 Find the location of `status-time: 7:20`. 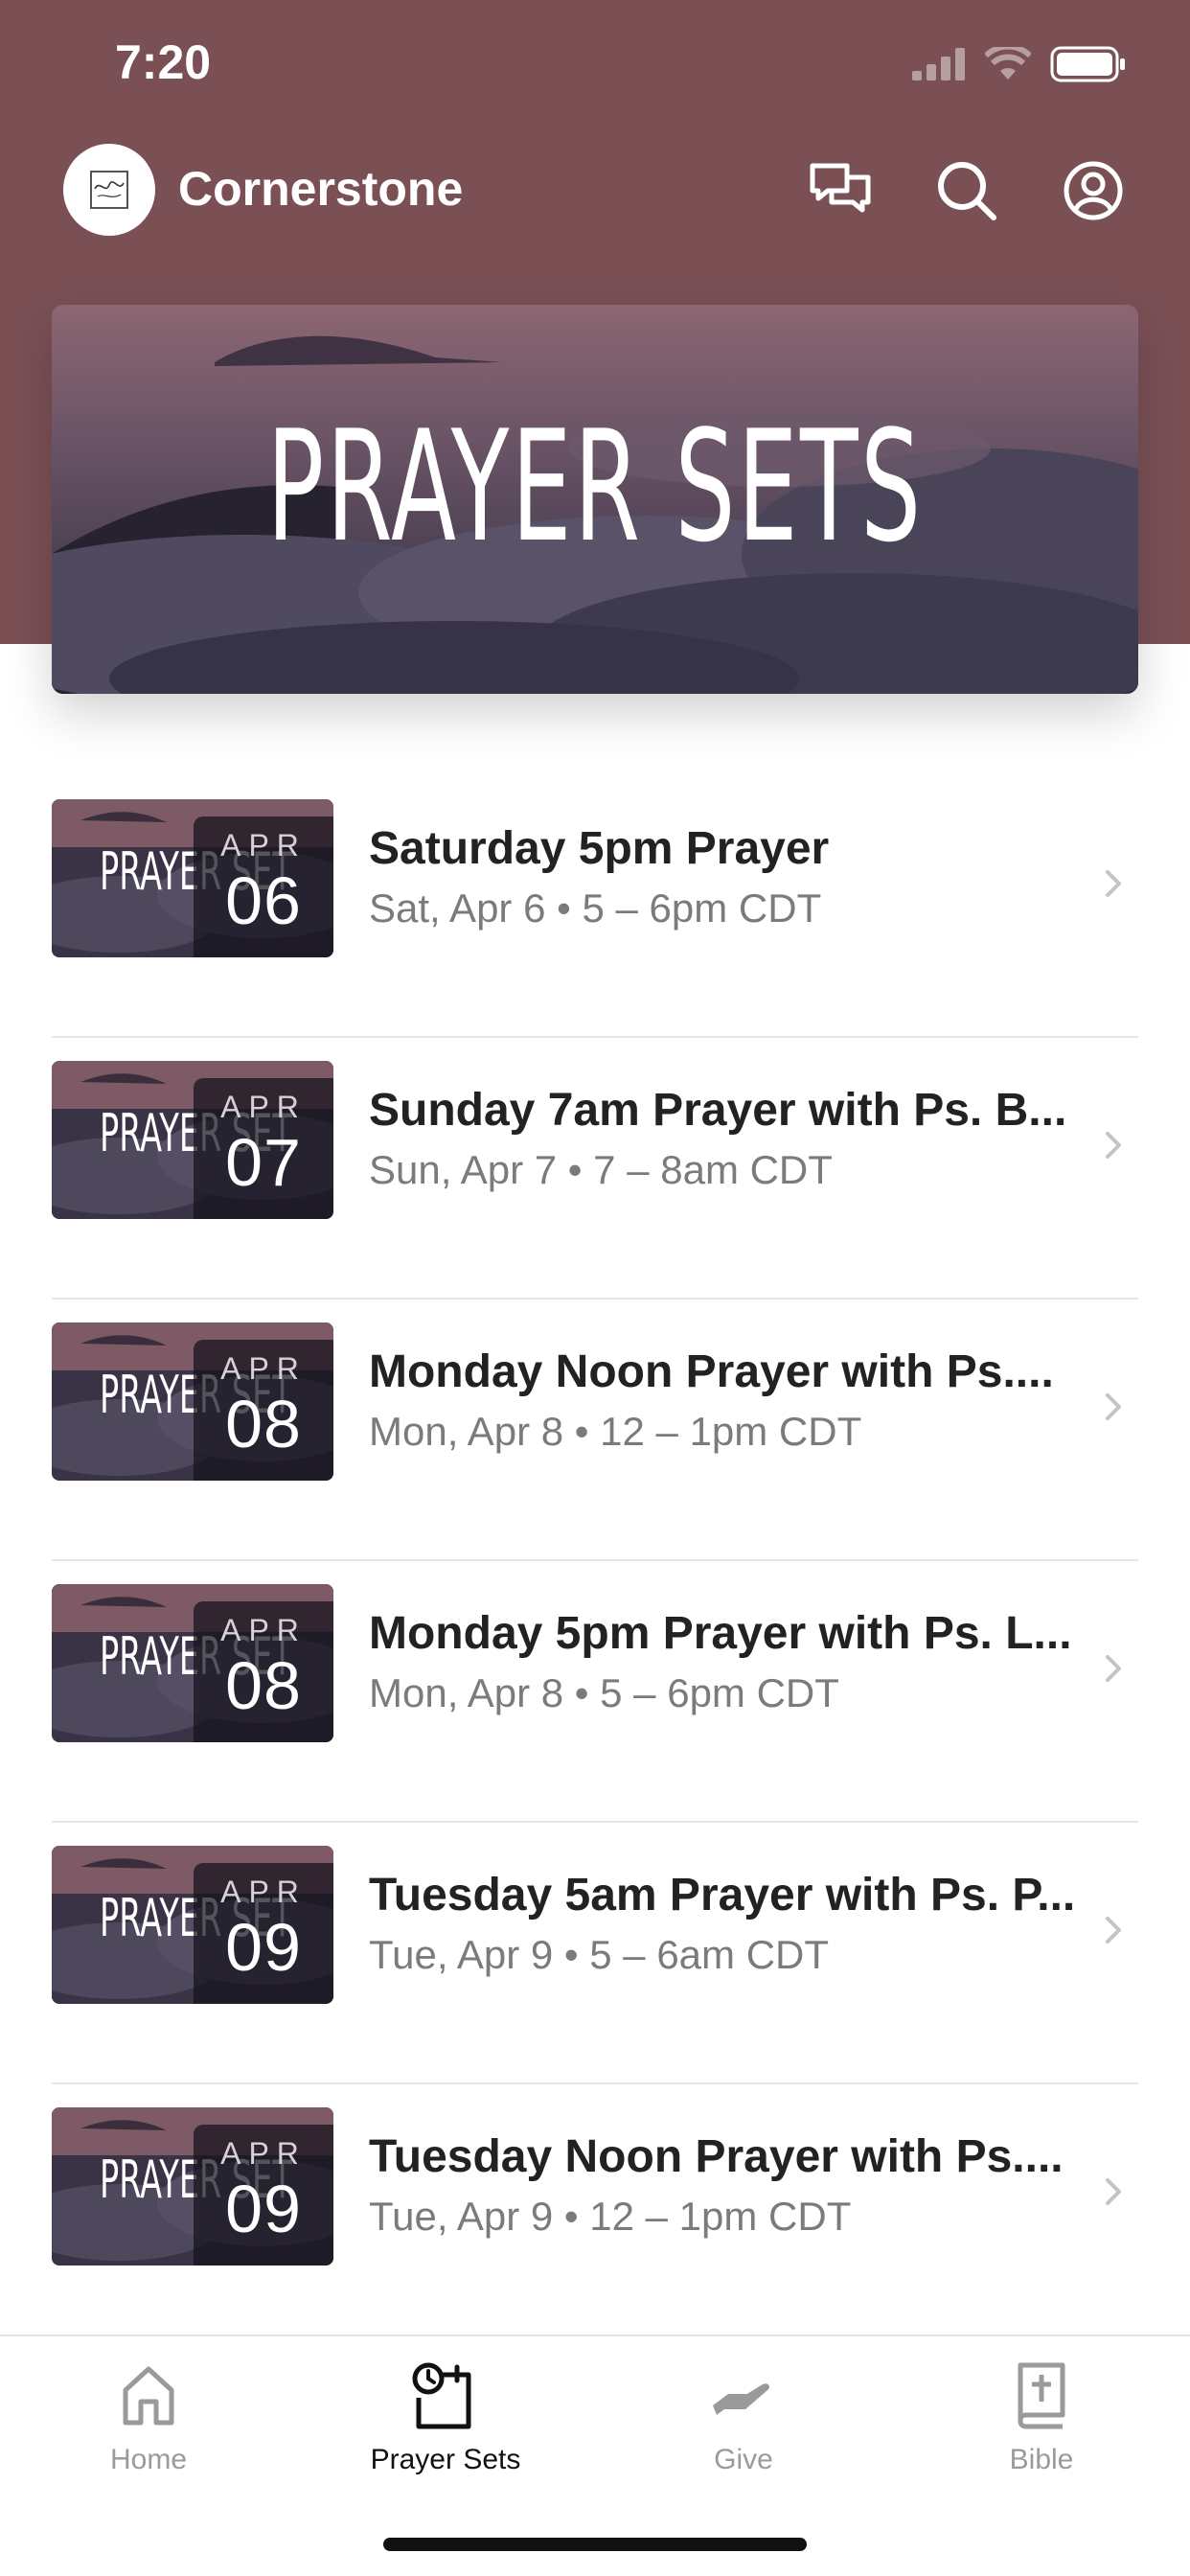

status-time: 7:20 is located at coordinates (163, 62).